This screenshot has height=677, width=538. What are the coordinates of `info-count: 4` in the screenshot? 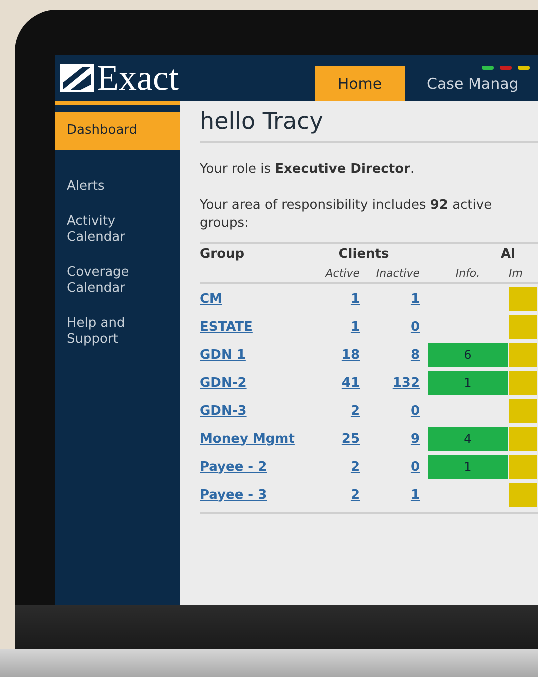 It's located at (468, 439).